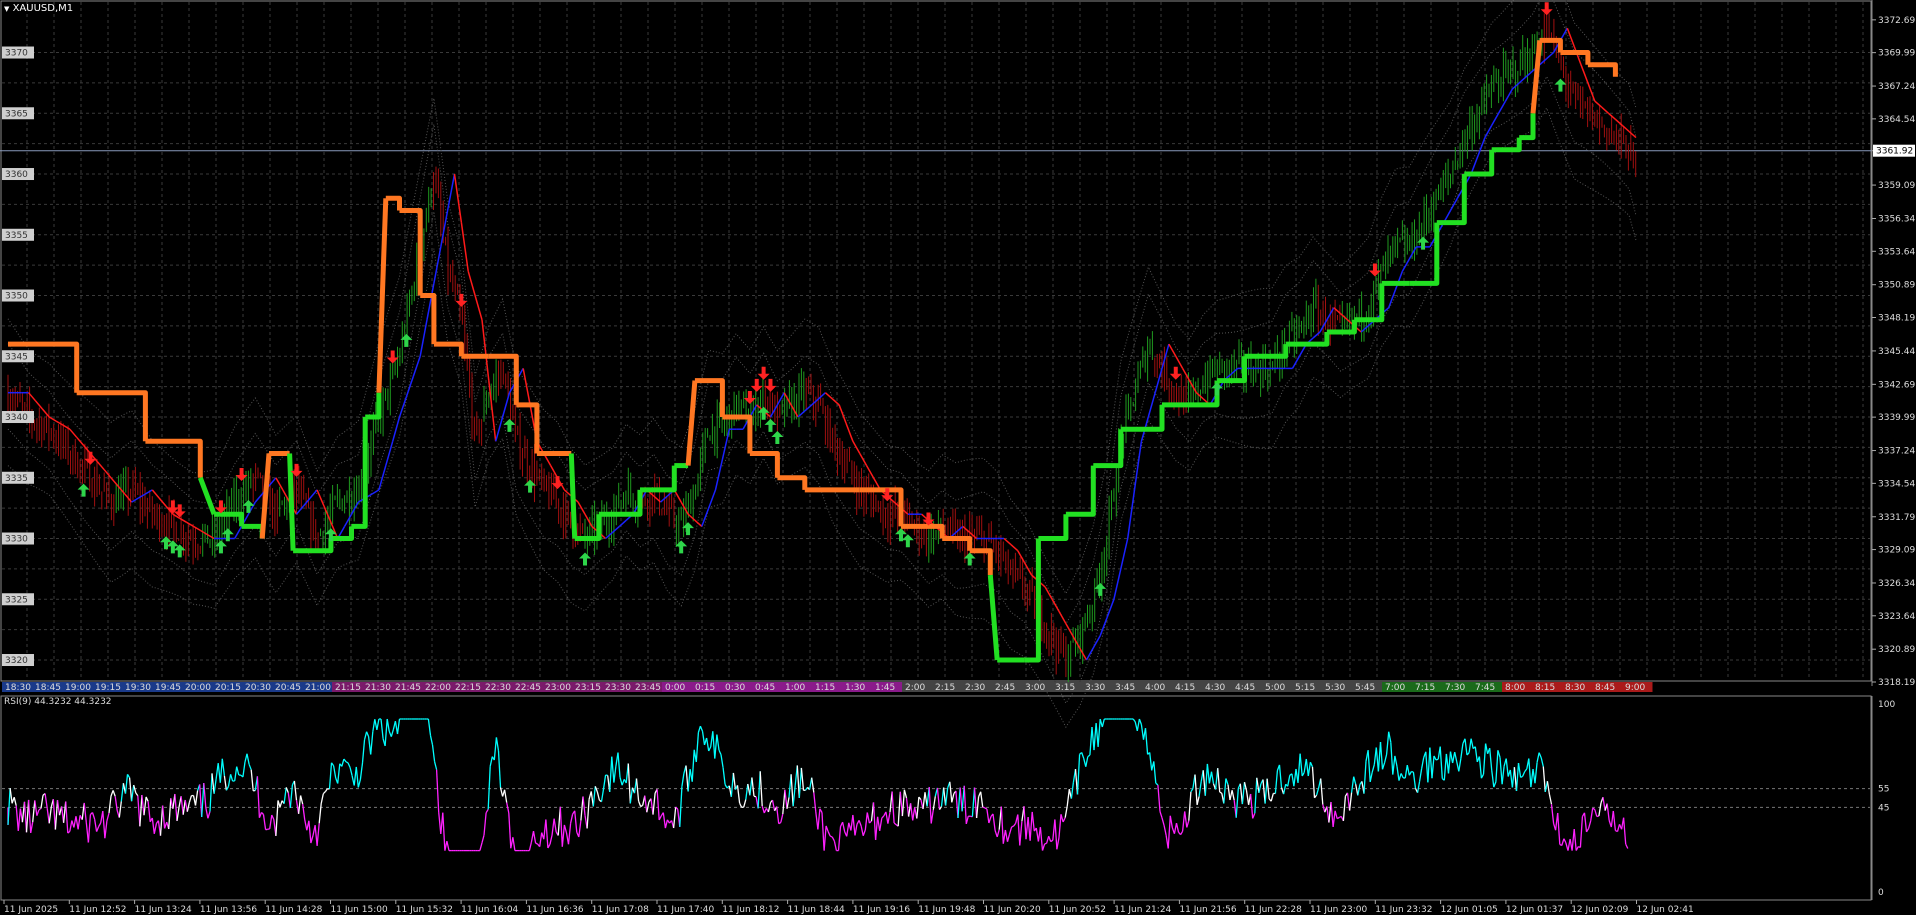  Describe the element at coordinates (1896, 219) in the screenshot. I see `price-tick-label: 3356.34` at that location.